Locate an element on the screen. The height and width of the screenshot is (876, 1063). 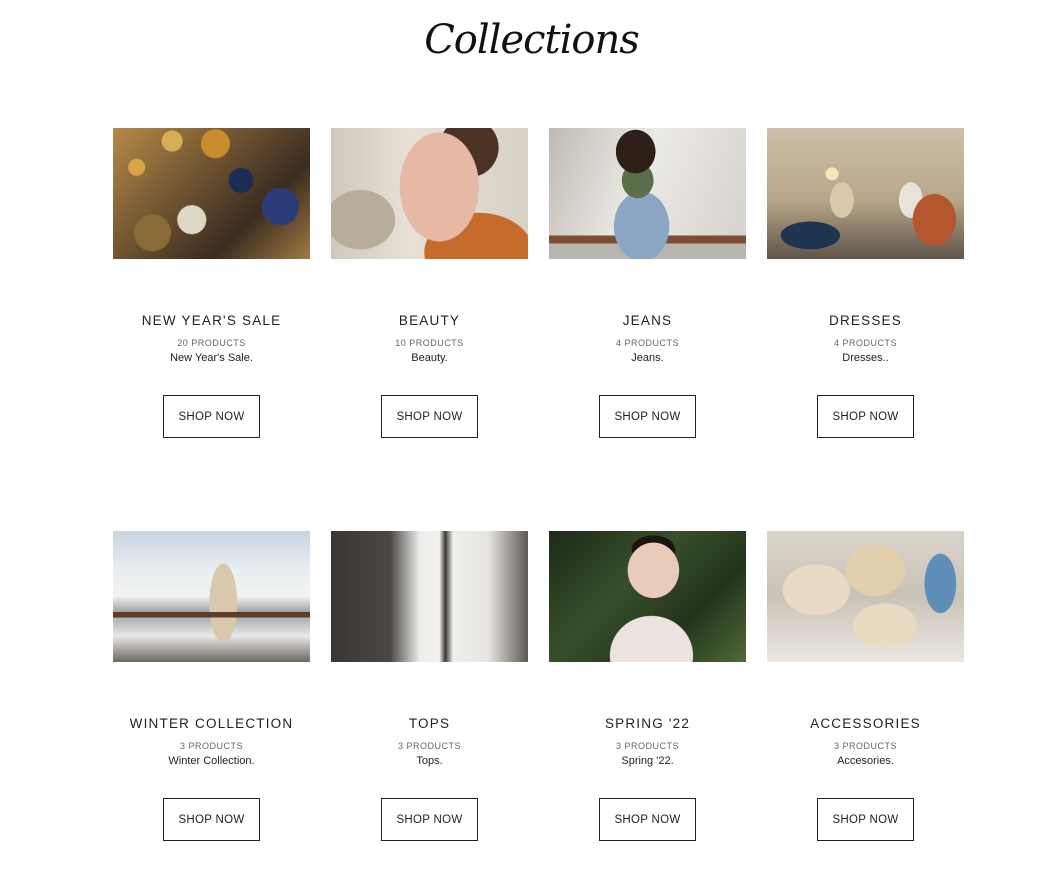
collection-card-beauty: BEAUTY 10 PRODUCTS Beauty. SHOP NOW is located at coordinates (429, 285).